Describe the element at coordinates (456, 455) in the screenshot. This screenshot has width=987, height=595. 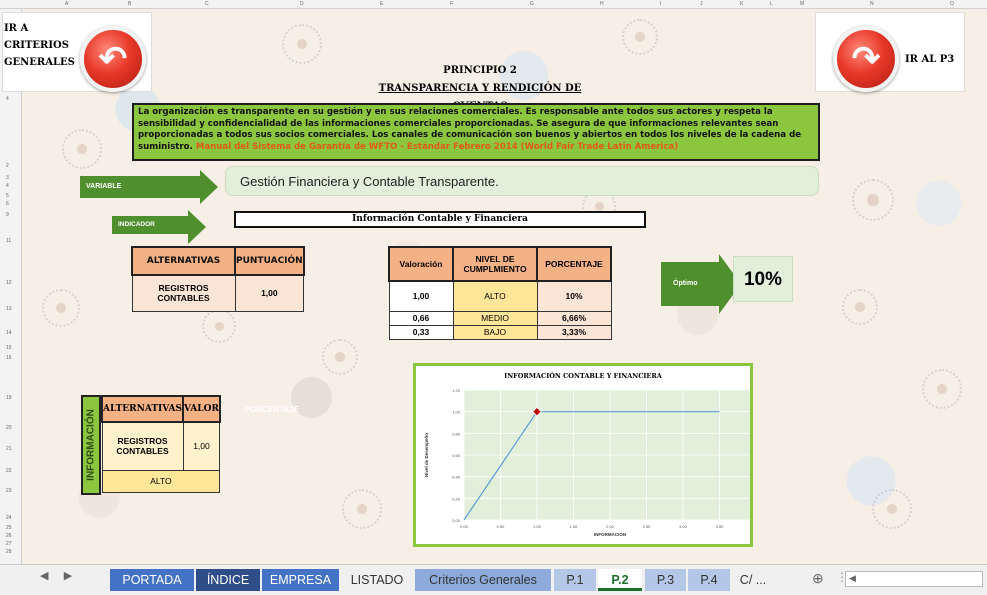
I see `y-tick-label: 0,60` at that location.